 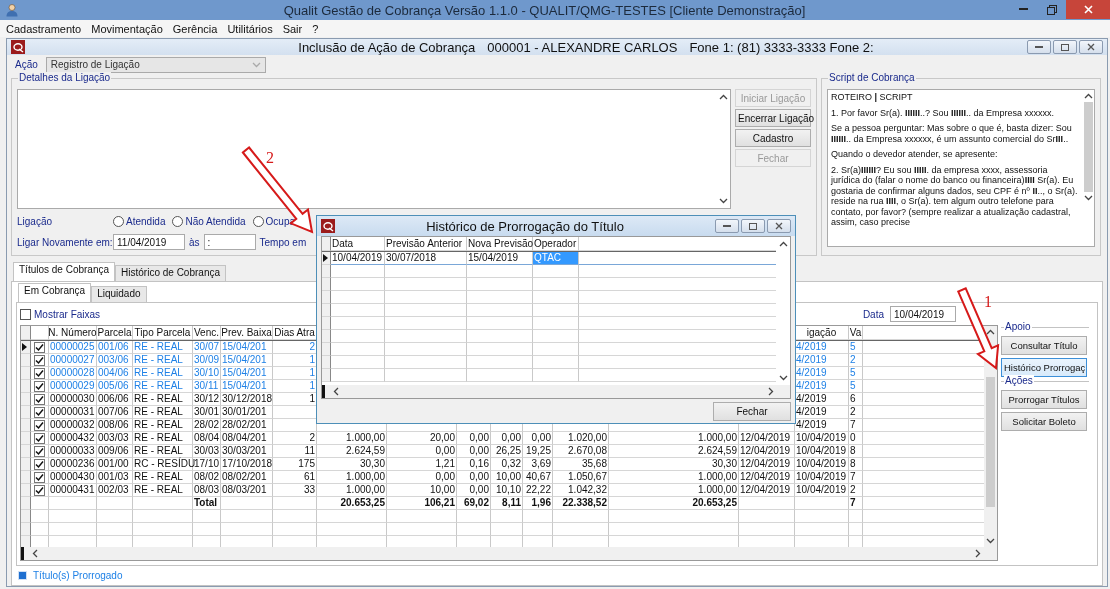 What do you see at coordinates (358, 244) in the screenshot?
I see `column-header: Data` at bounding box center [358, 244].